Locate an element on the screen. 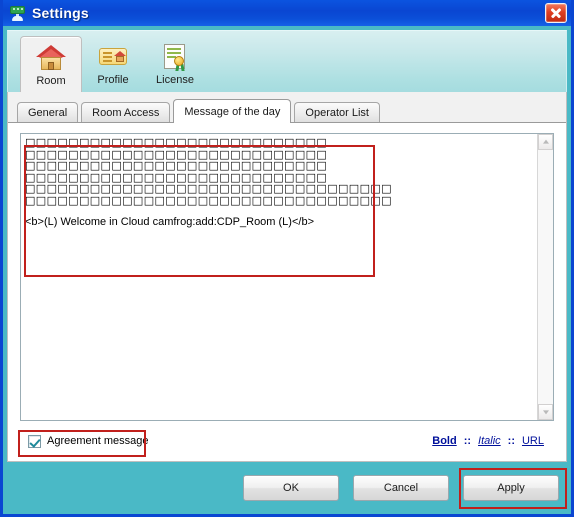 This screenshot has width=574, height=517. agreement-message-label: Agreement message is located at coordinates (98, 441).